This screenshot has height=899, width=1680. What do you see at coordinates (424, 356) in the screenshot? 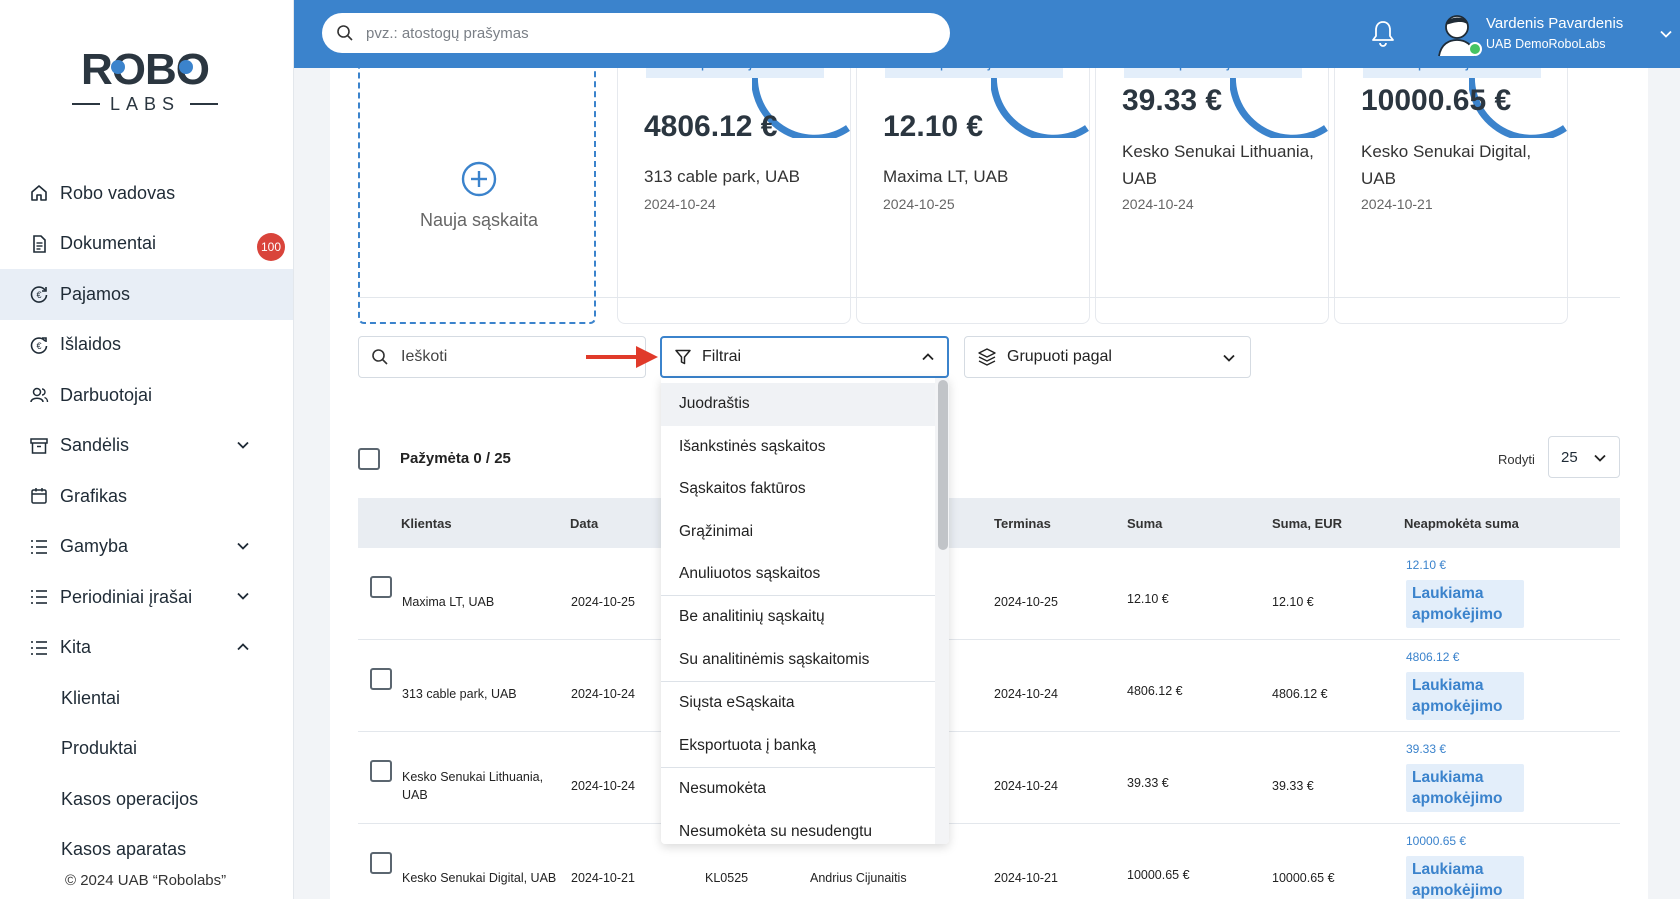
I see `table-search-placeholder: Ieškoti` at bounding box center [424, 356].